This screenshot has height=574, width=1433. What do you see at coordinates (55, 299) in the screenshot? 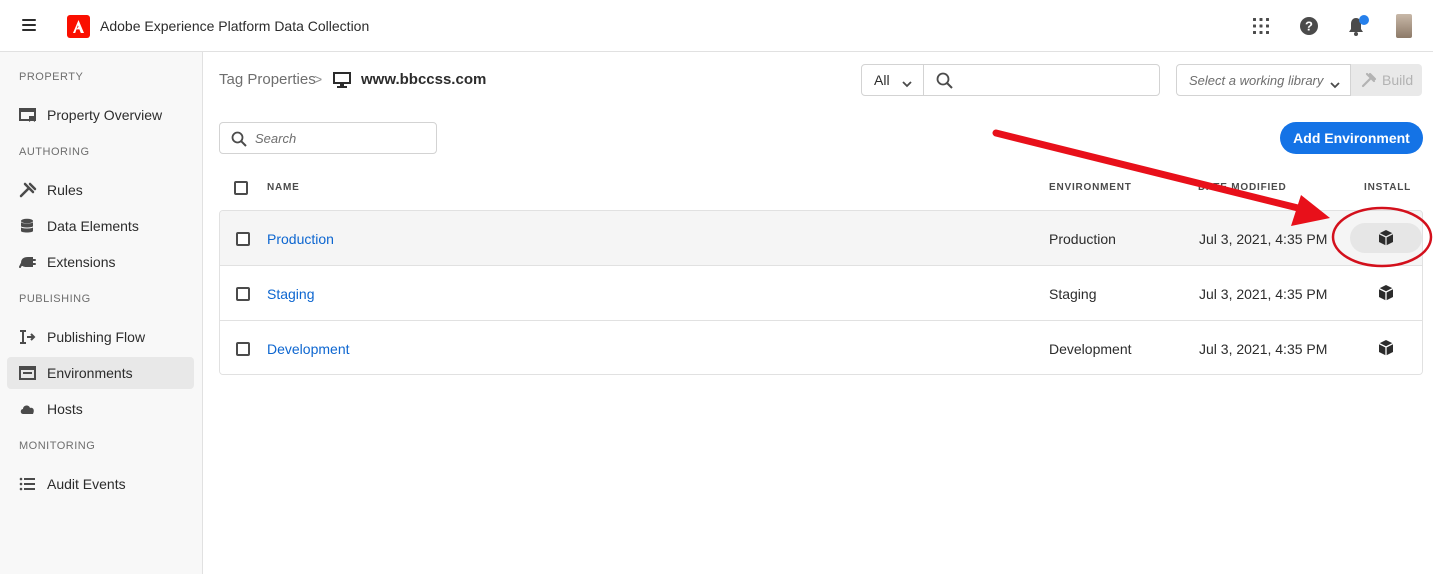
I see `sidebar-section-publishing: PUBLISHING` at bounding box center [55, 299].